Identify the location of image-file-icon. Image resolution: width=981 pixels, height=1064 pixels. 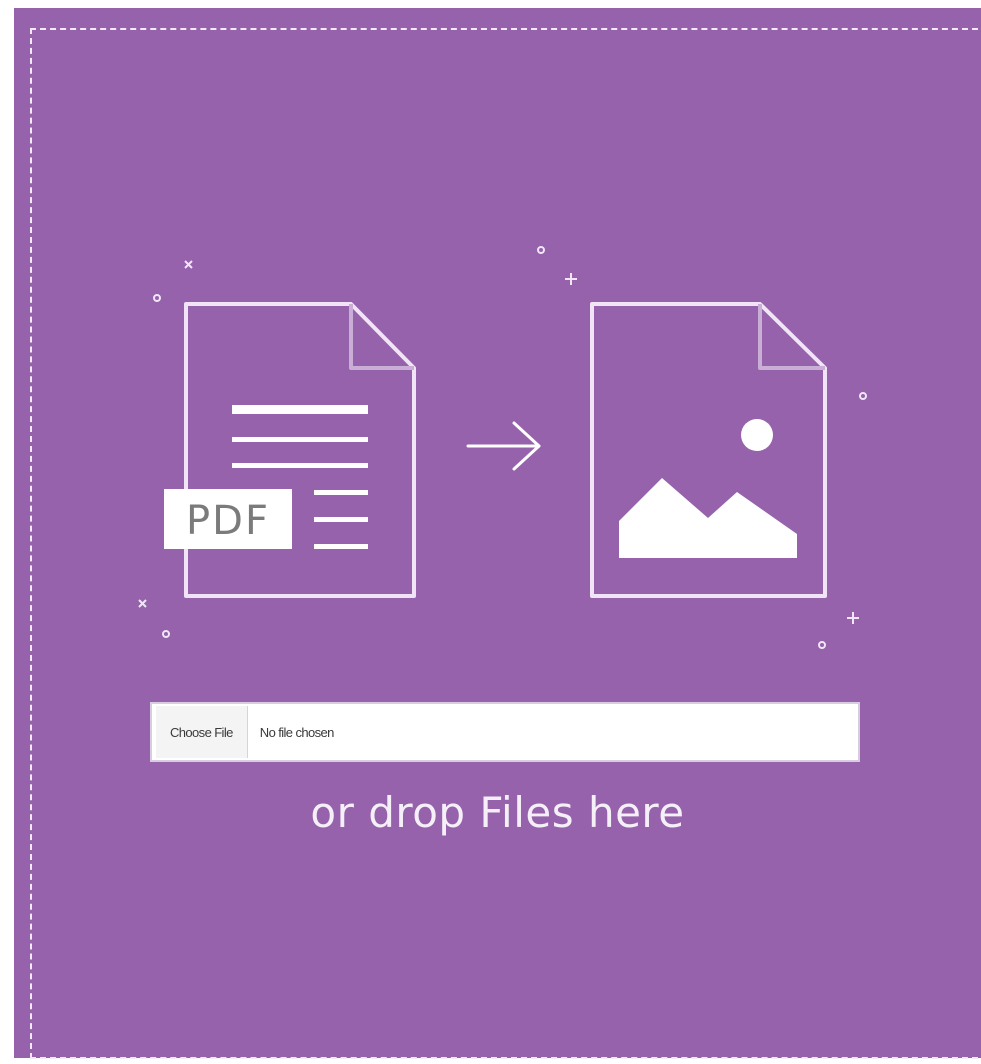
(708, 450).